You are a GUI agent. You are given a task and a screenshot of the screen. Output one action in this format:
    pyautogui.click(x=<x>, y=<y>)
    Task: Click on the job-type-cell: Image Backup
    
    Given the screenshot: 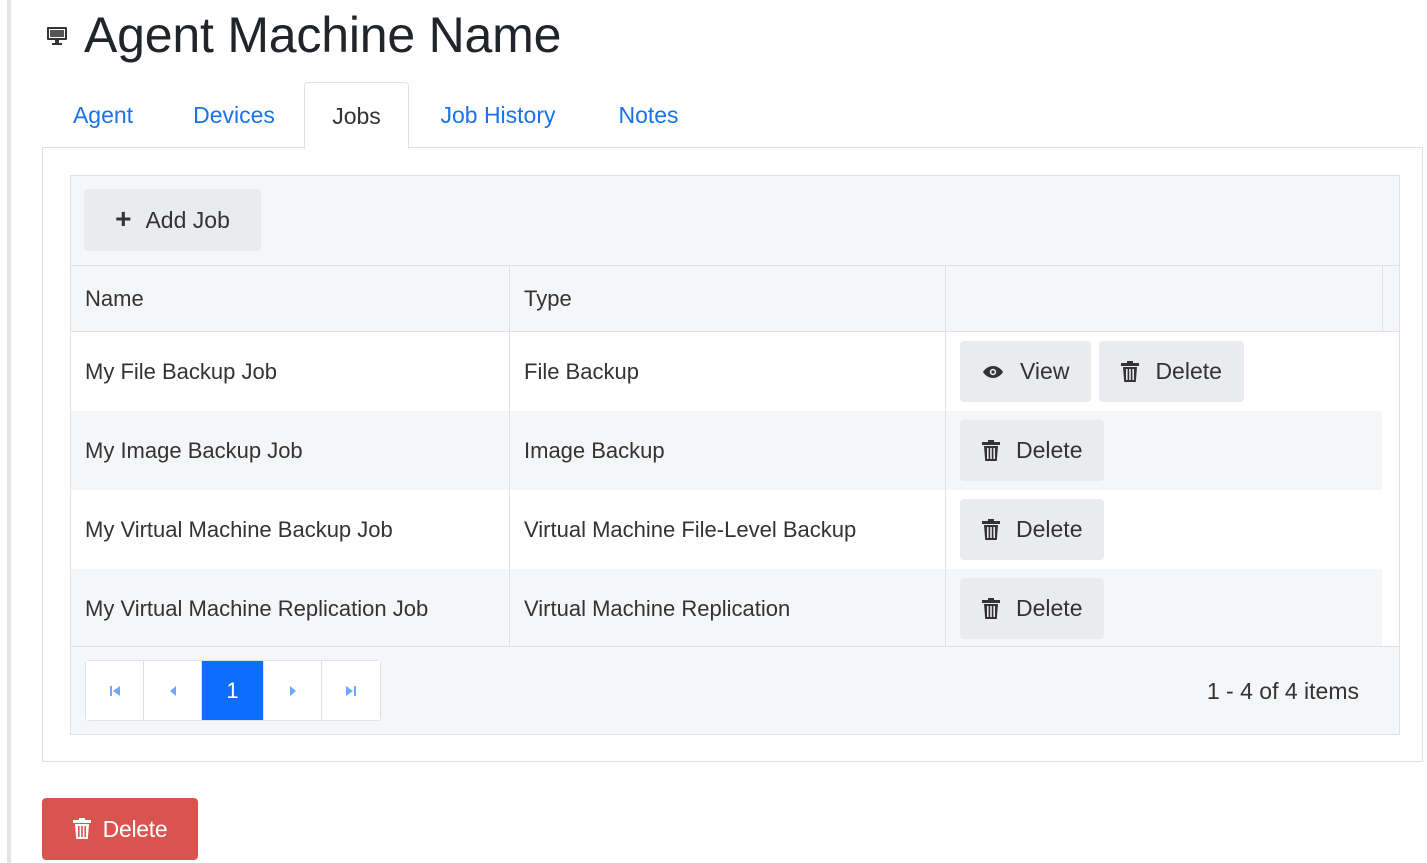 What is the action you would take?
    pyautogui.click(x=728, y=450)
    